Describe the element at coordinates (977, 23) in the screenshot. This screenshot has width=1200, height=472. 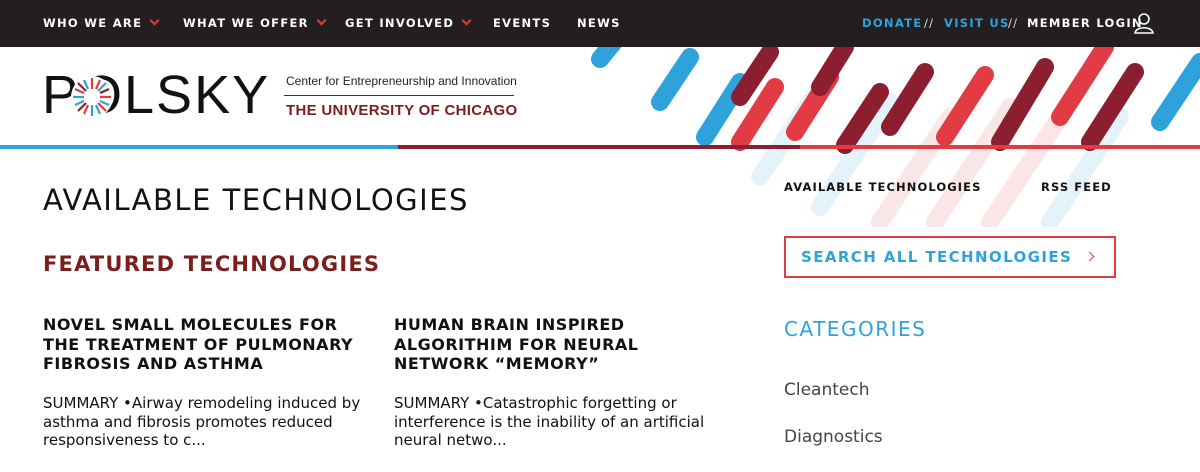
I see `visit-us-link: VISIT US` at that location.